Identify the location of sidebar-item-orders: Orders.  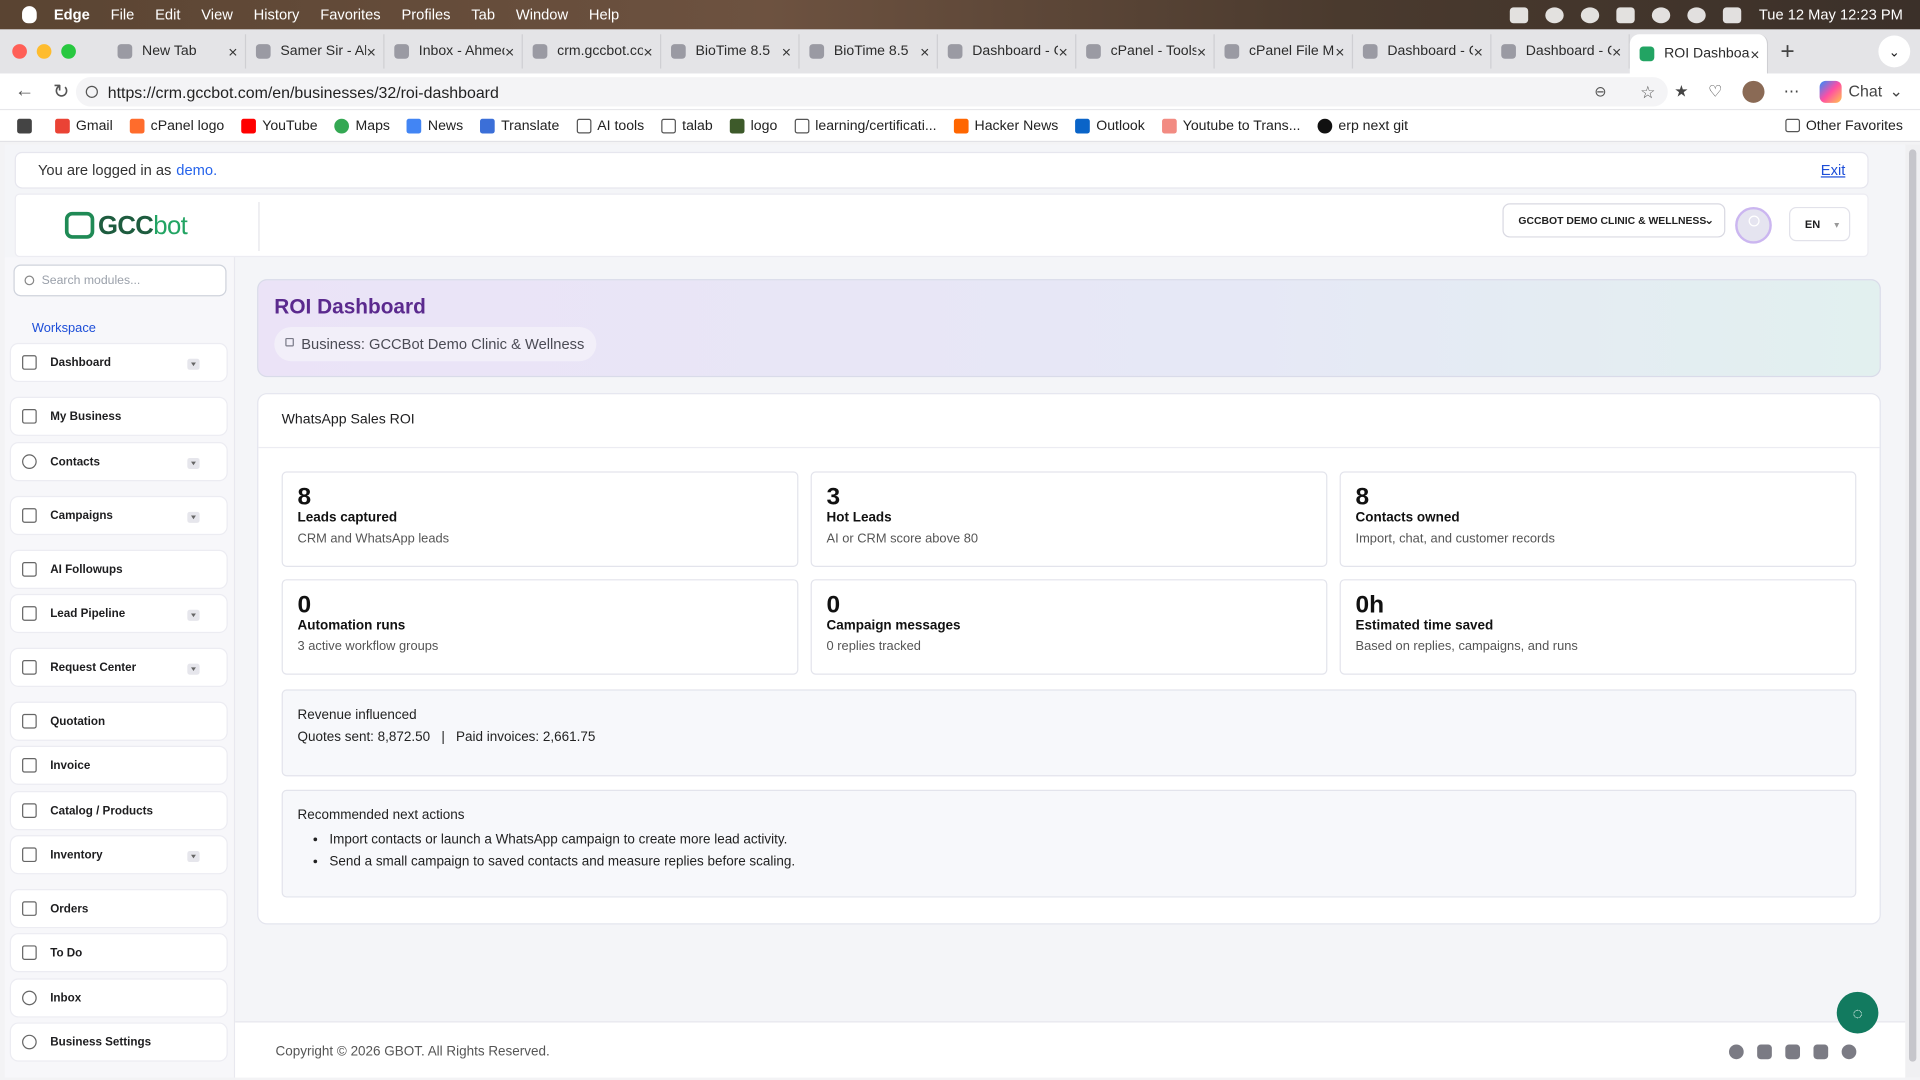
(118, 908).